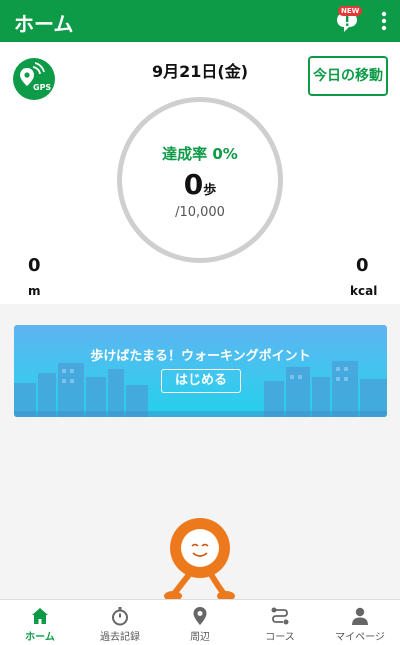  I want to click on nav-label-course: コース, so click(280, 637).